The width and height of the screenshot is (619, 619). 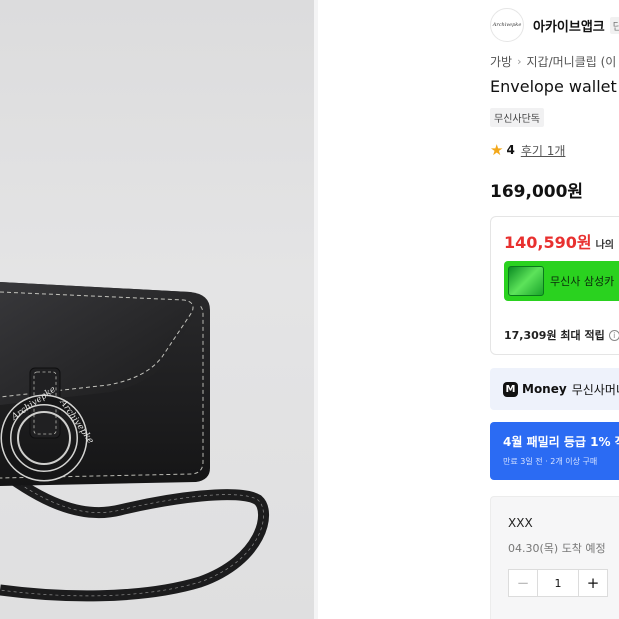 What do you see at coordinates (553, 86) in the screenshot?
I see `product-title: Envelope wallet` at bounding box center [553, 86].